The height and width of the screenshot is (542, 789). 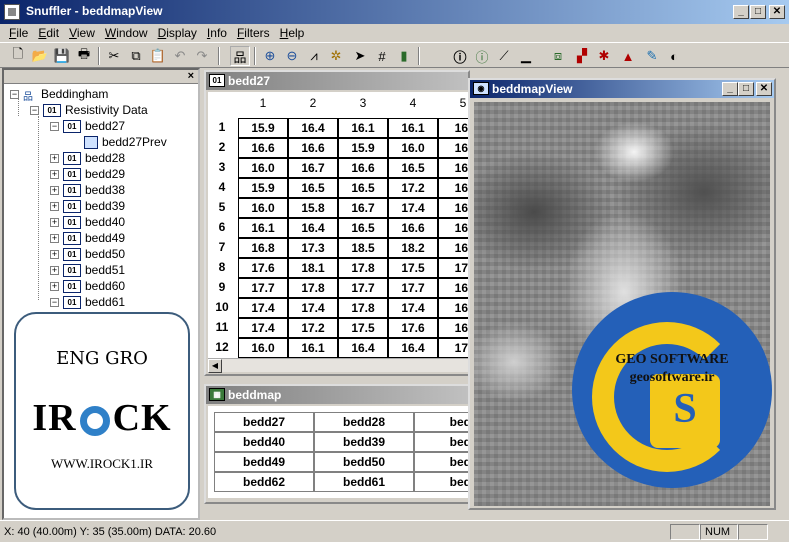 I want to click on menu-filters: Filters, so click(x=253, y=33).